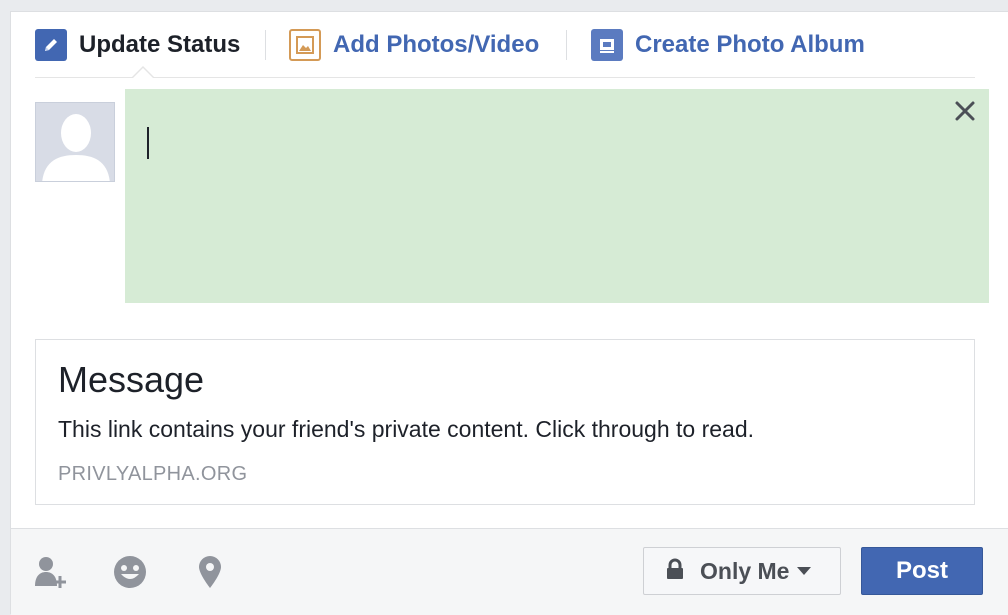  I want to click on album-icon, so click(607, 45).